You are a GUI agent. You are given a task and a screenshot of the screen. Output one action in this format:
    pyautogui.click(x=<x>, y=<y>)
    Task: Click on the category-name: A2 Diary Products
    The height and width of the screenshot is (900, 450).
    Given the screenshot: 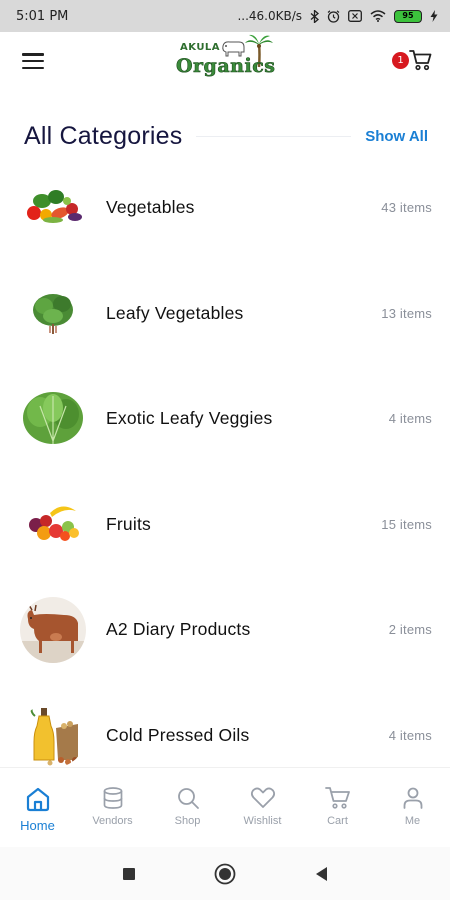 What is the action you would take?
    pyautogui.click(x=178, y=629)
    